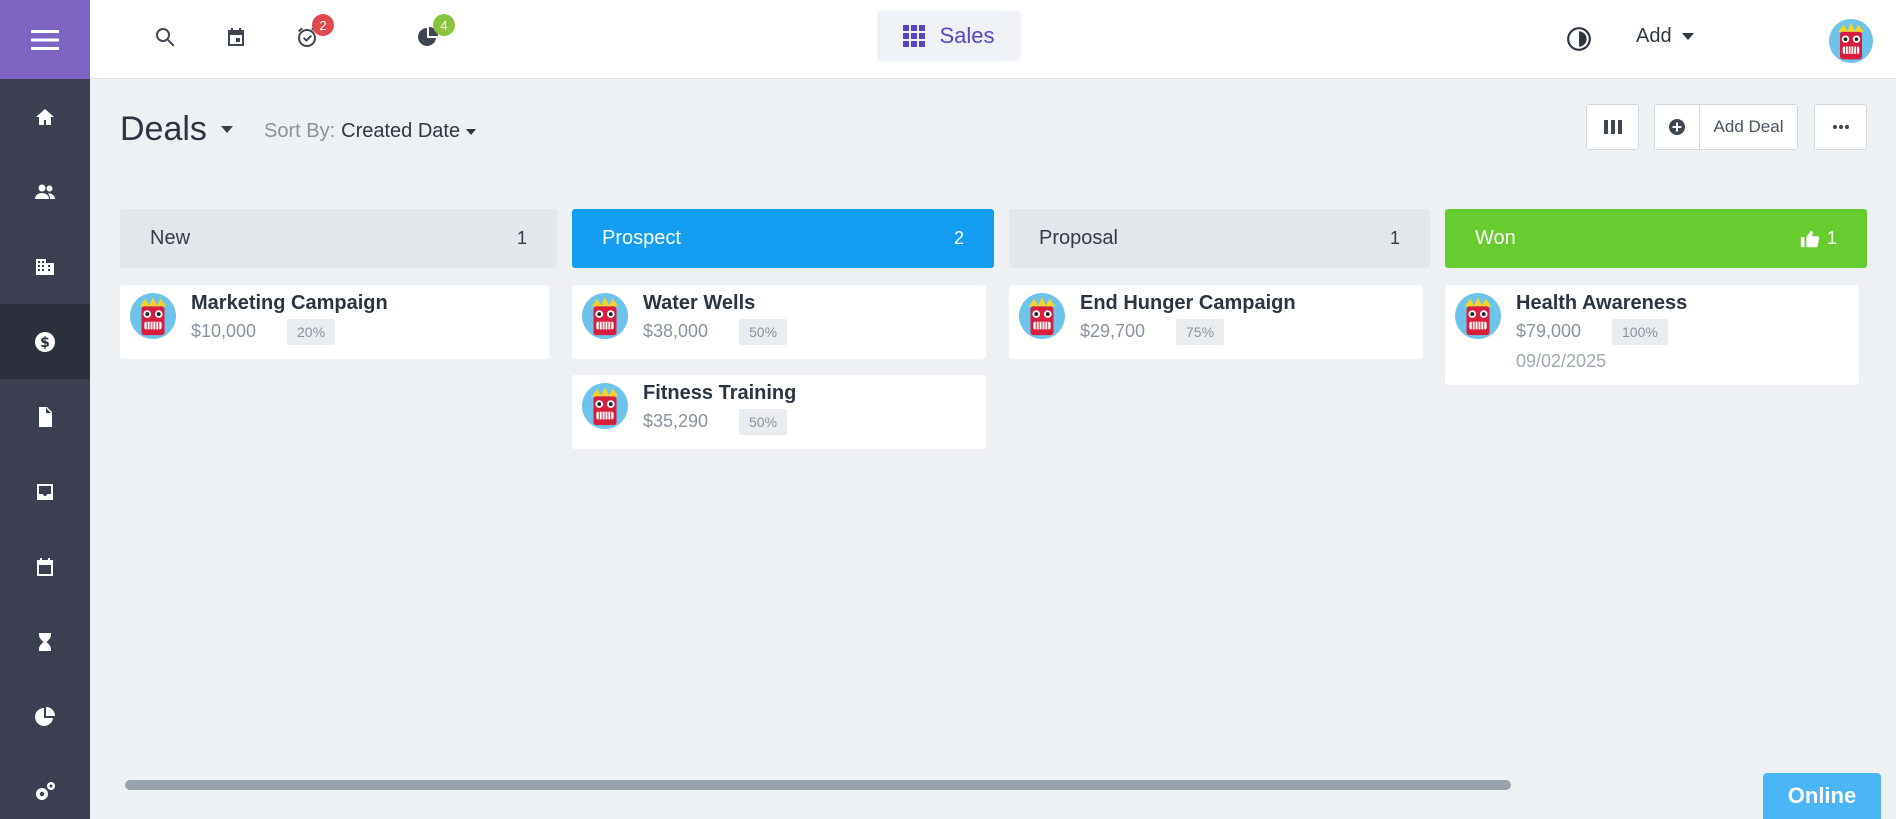  I want to click on home-icon, so click(45, 116).